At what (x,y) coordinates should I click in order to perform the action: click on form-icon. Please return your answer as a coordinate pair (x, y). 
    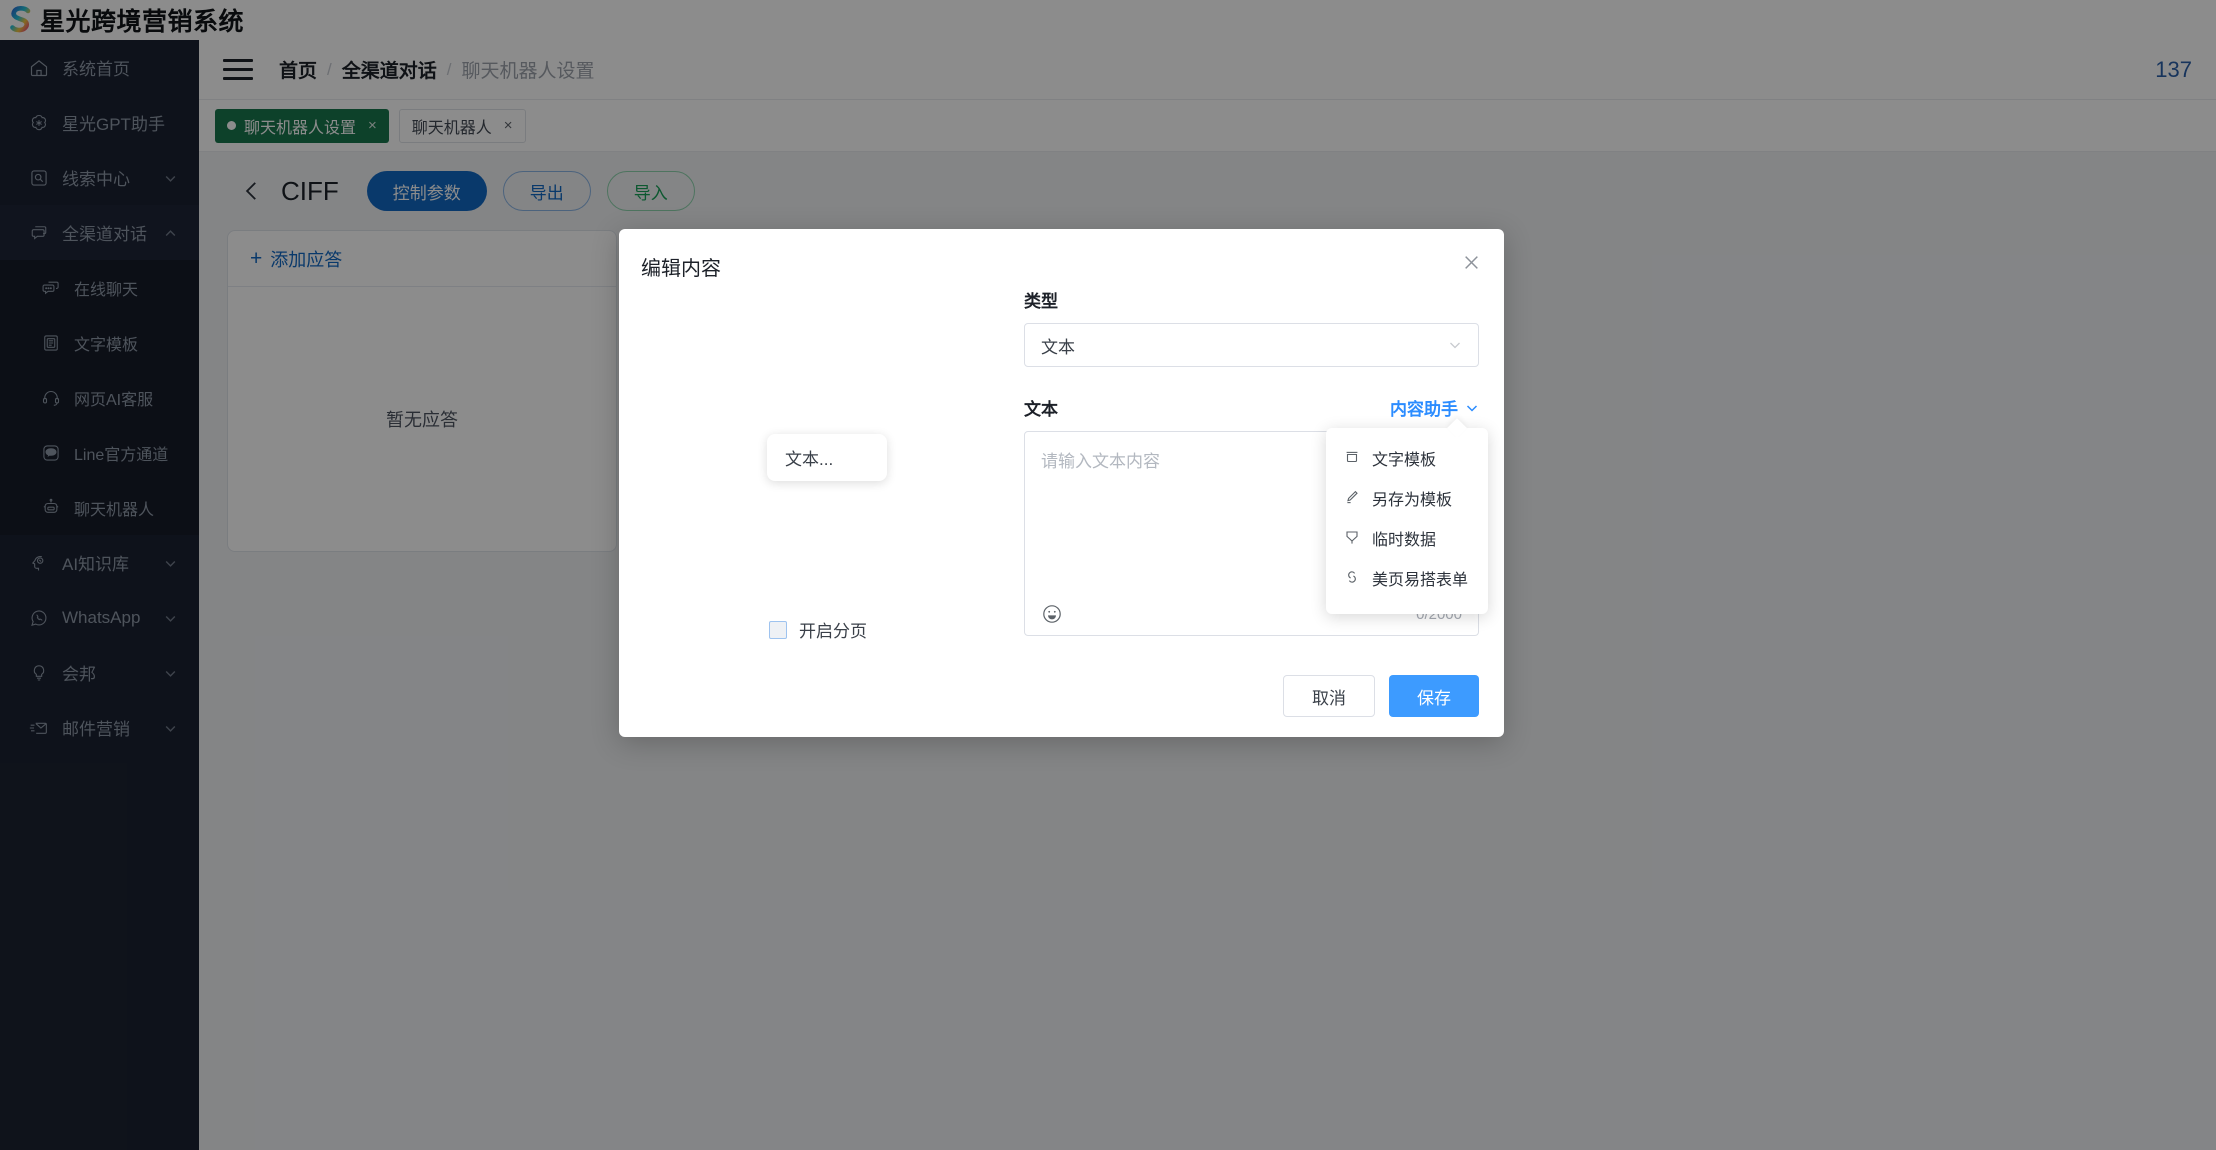
    Looking at the image, I should click on (1353, 578).